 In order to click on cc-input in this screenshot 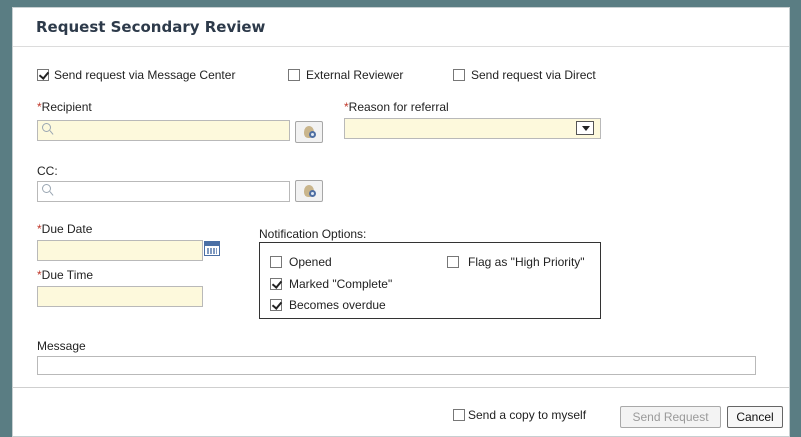, I will do `click(163, 191)`.